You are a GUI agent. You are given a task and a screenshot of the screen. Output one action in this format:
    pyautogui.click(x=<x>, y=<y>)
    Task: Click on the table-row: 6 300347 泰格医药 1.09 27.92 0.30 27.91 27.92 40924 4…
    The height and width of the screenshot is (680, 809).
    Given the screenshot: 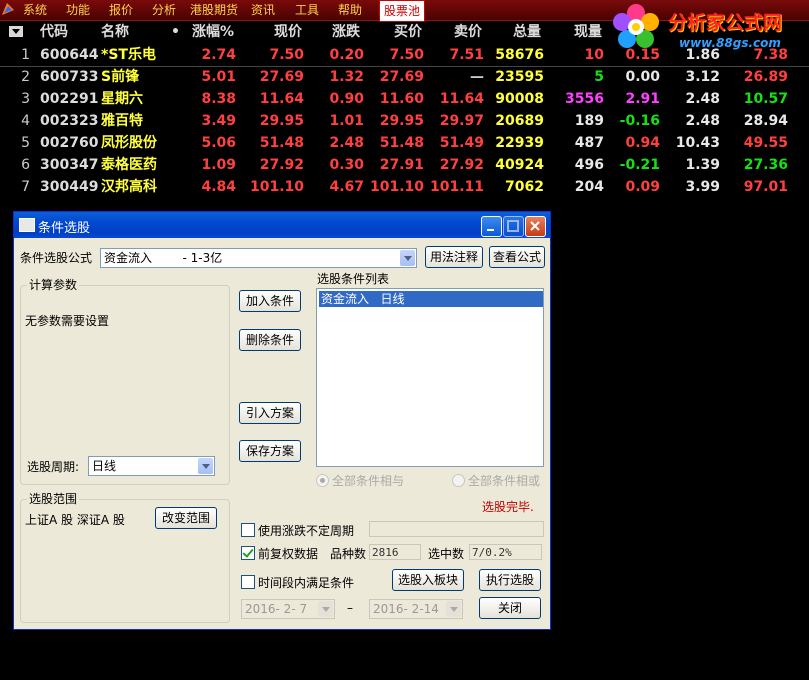 What is the action you would take?
    pyautogui.click(x=404, y=165)
    